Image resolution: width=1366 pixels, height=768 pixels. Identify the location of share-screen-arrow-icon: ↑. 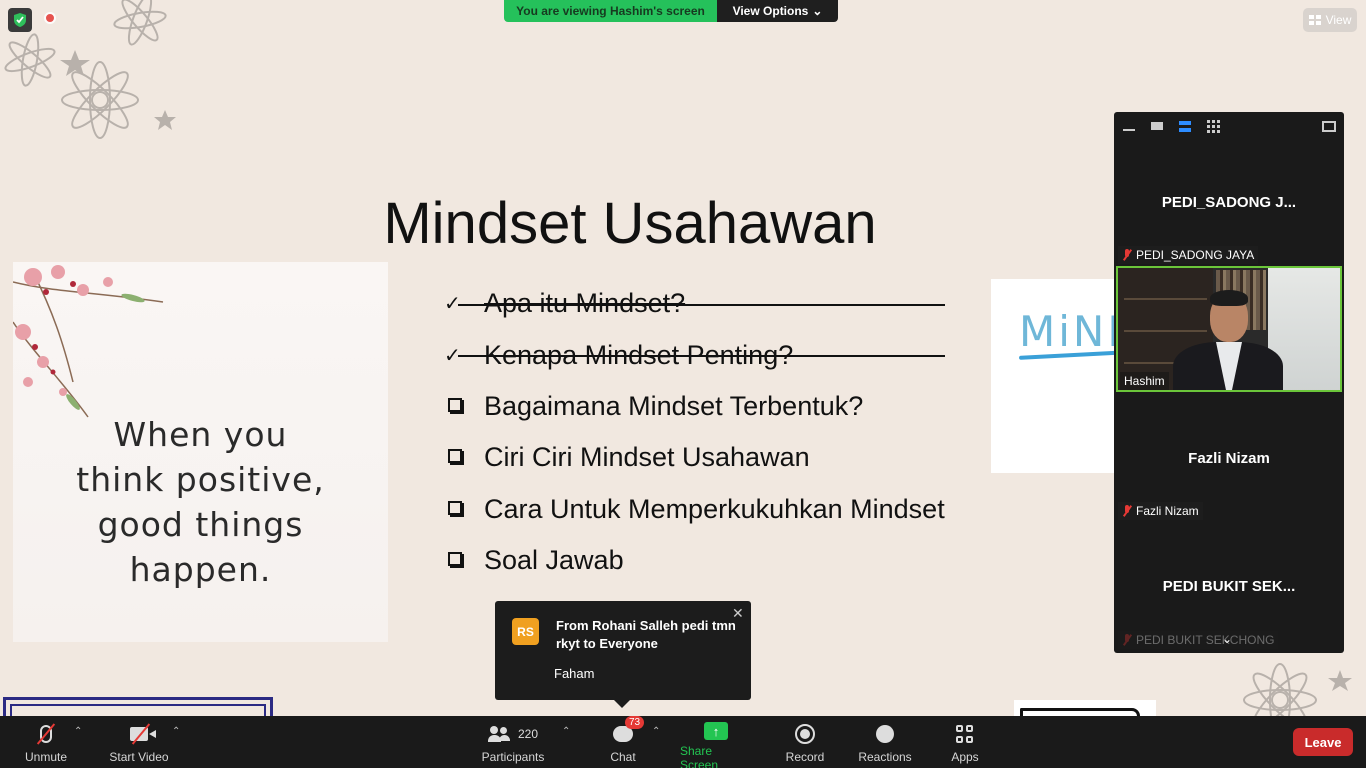
(716, 731).